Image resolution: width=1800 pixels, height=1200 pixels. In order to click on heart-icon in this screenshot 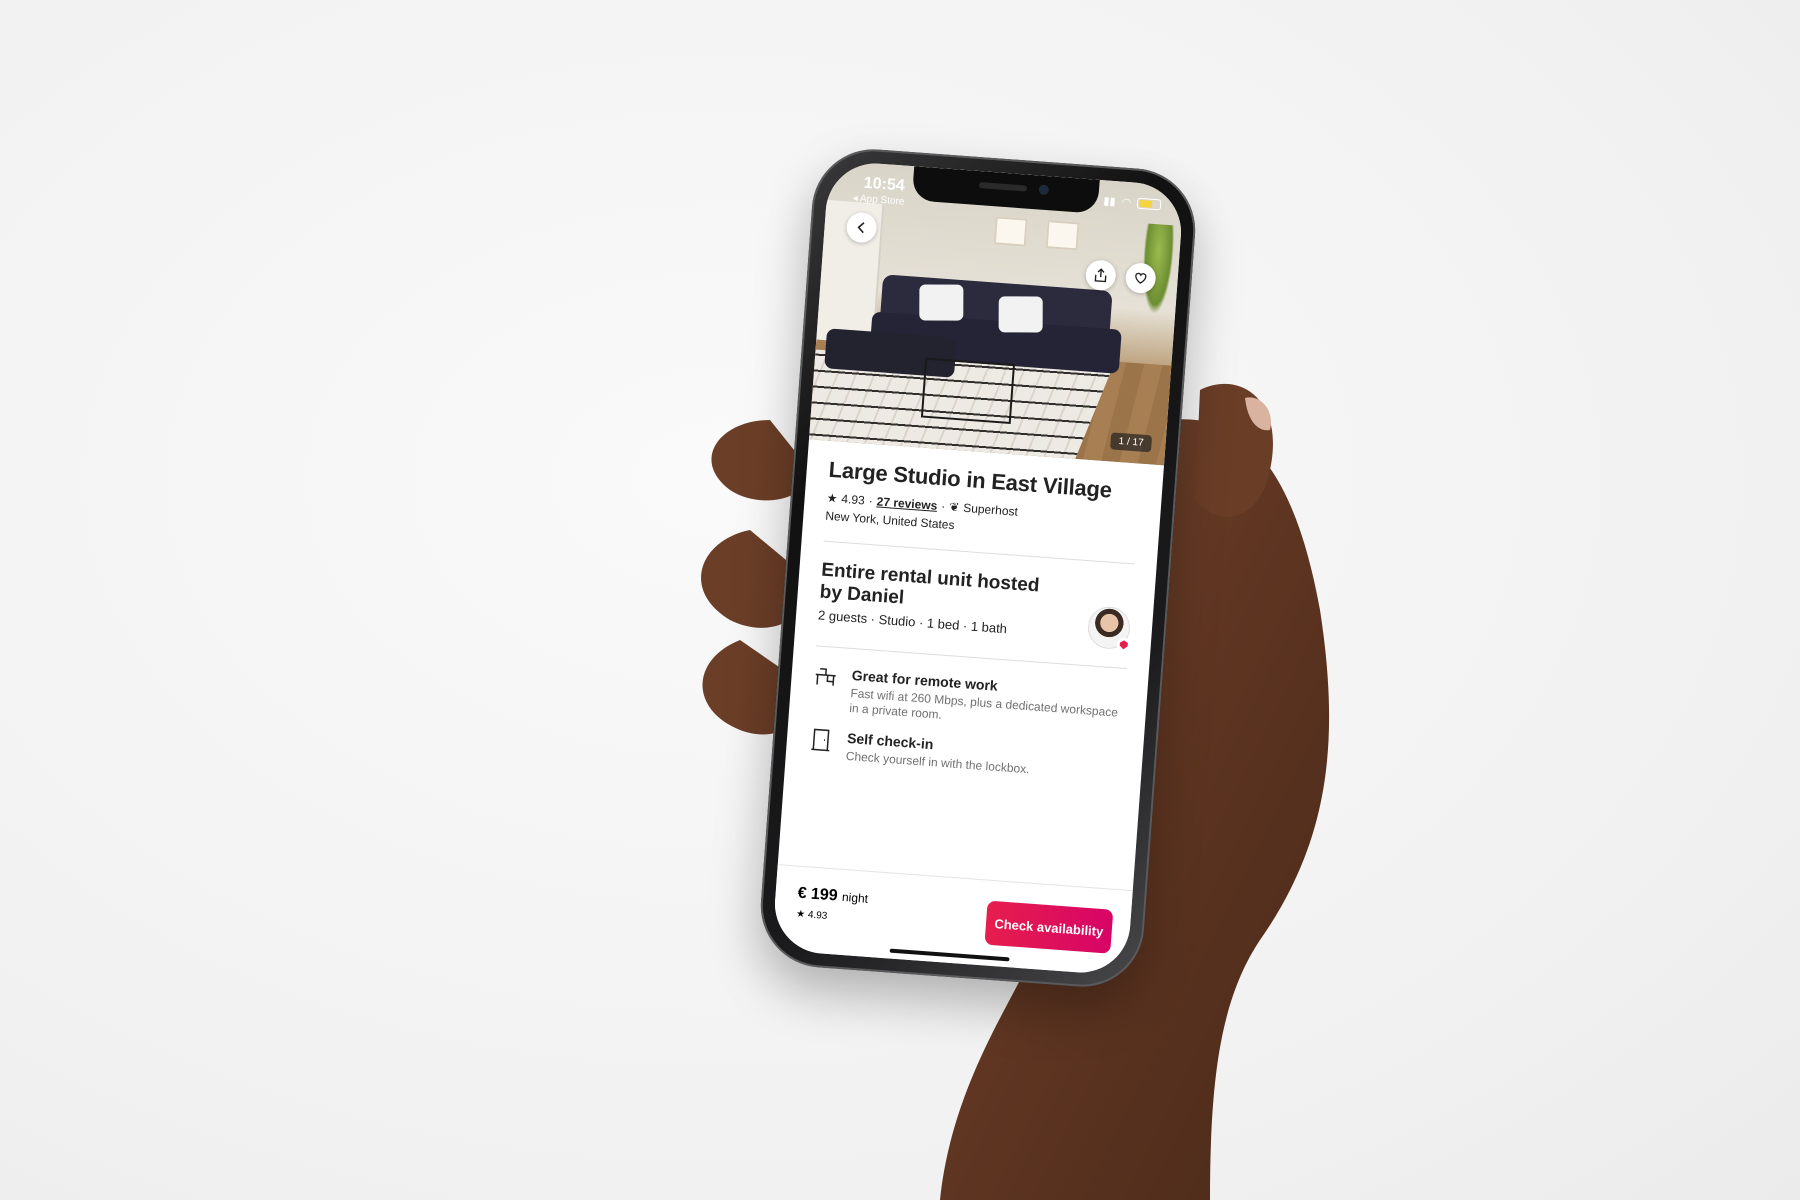, I will do `click(1141, 278)`.